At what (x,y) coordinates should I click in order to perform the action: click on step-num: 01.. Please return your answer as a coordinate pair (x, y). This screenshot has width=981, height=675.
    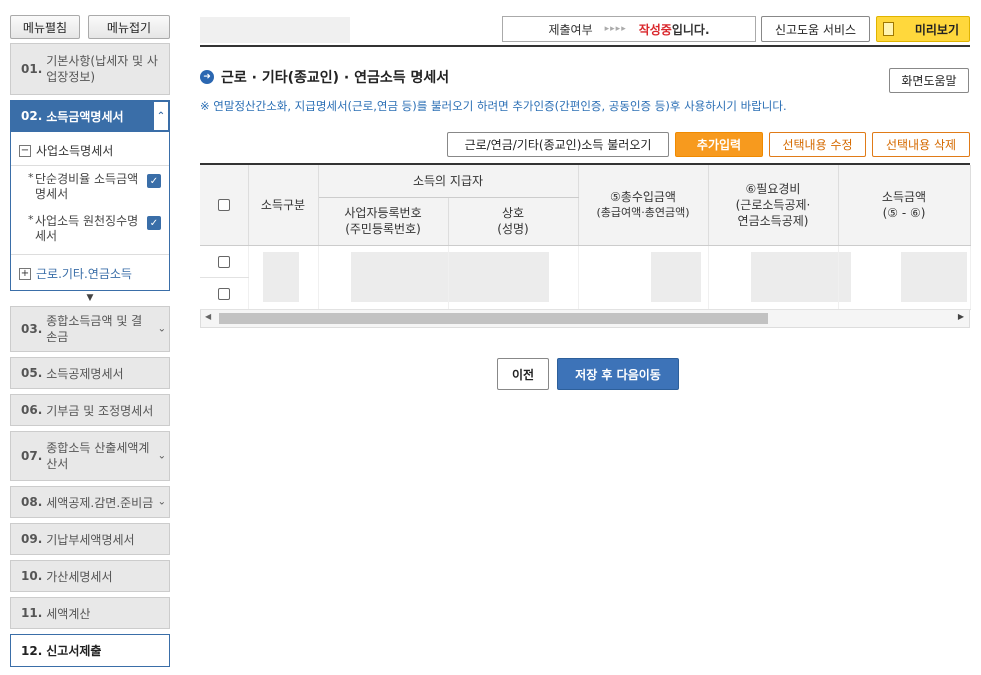
    Looking at the image, I should click on (32, 69).